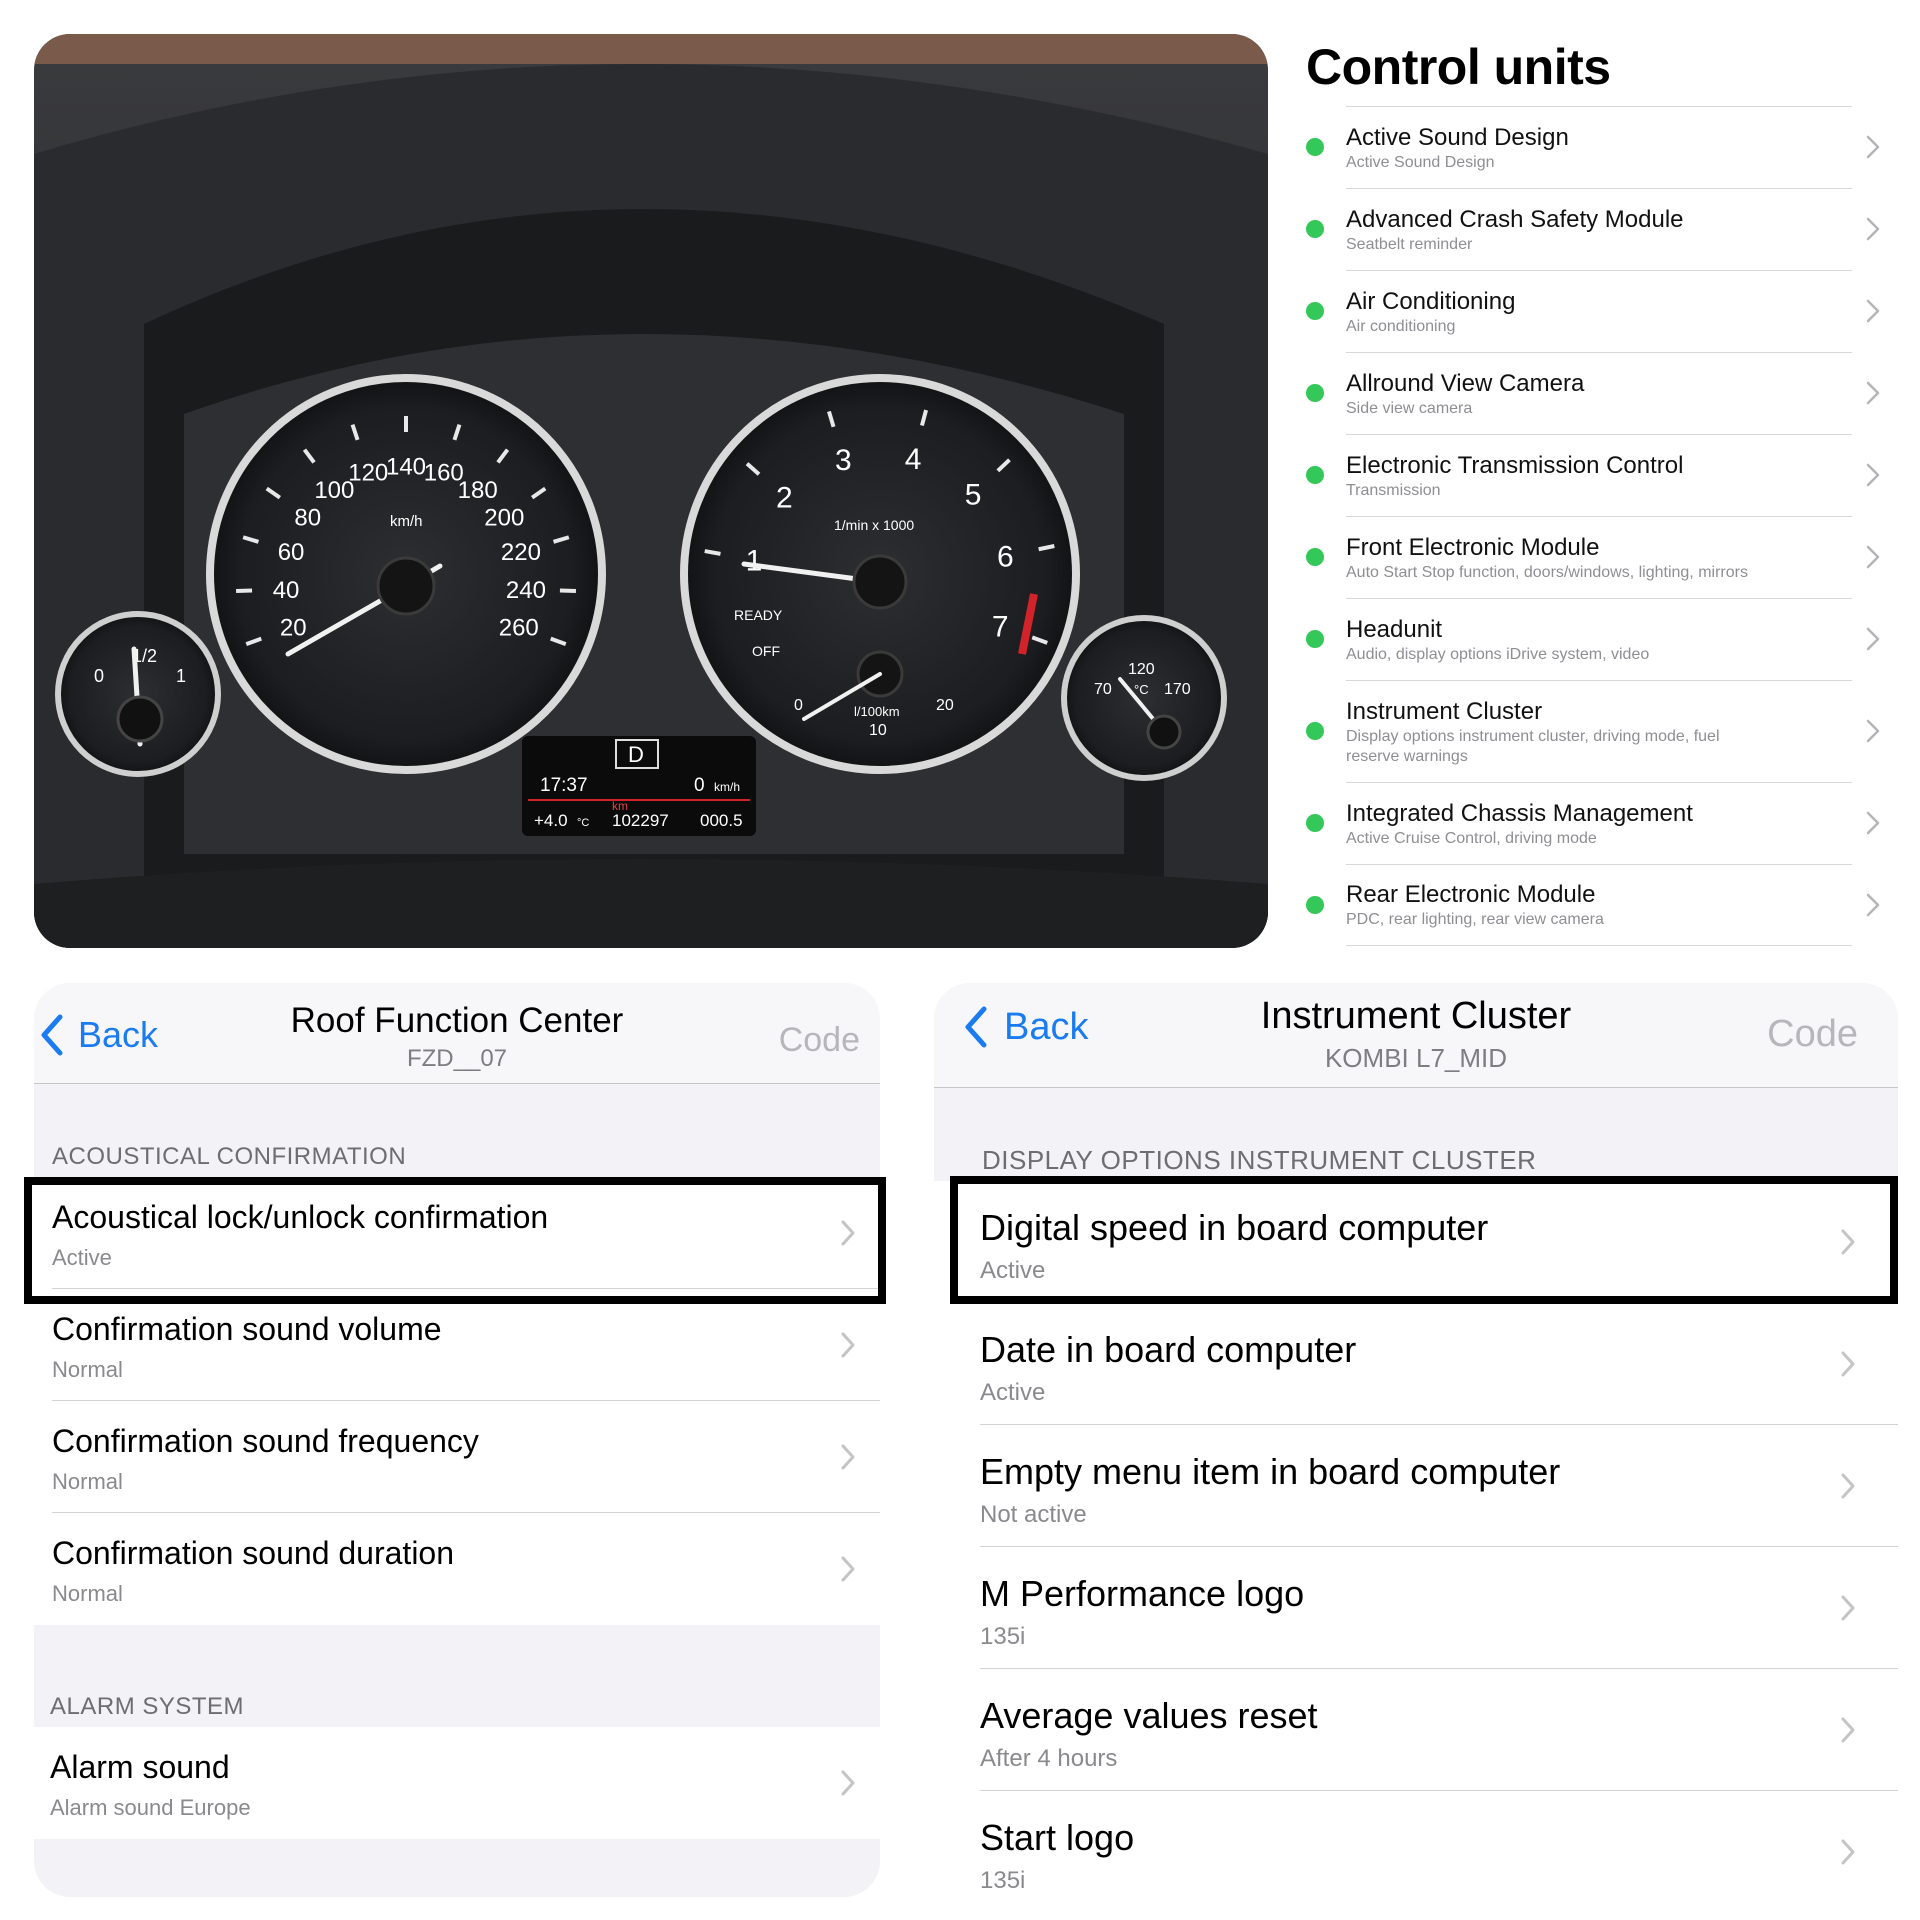 The width and height of the screenshot is (1920, 1920). I want to click on digital-speed-unit: km/h, so click(727, 787).